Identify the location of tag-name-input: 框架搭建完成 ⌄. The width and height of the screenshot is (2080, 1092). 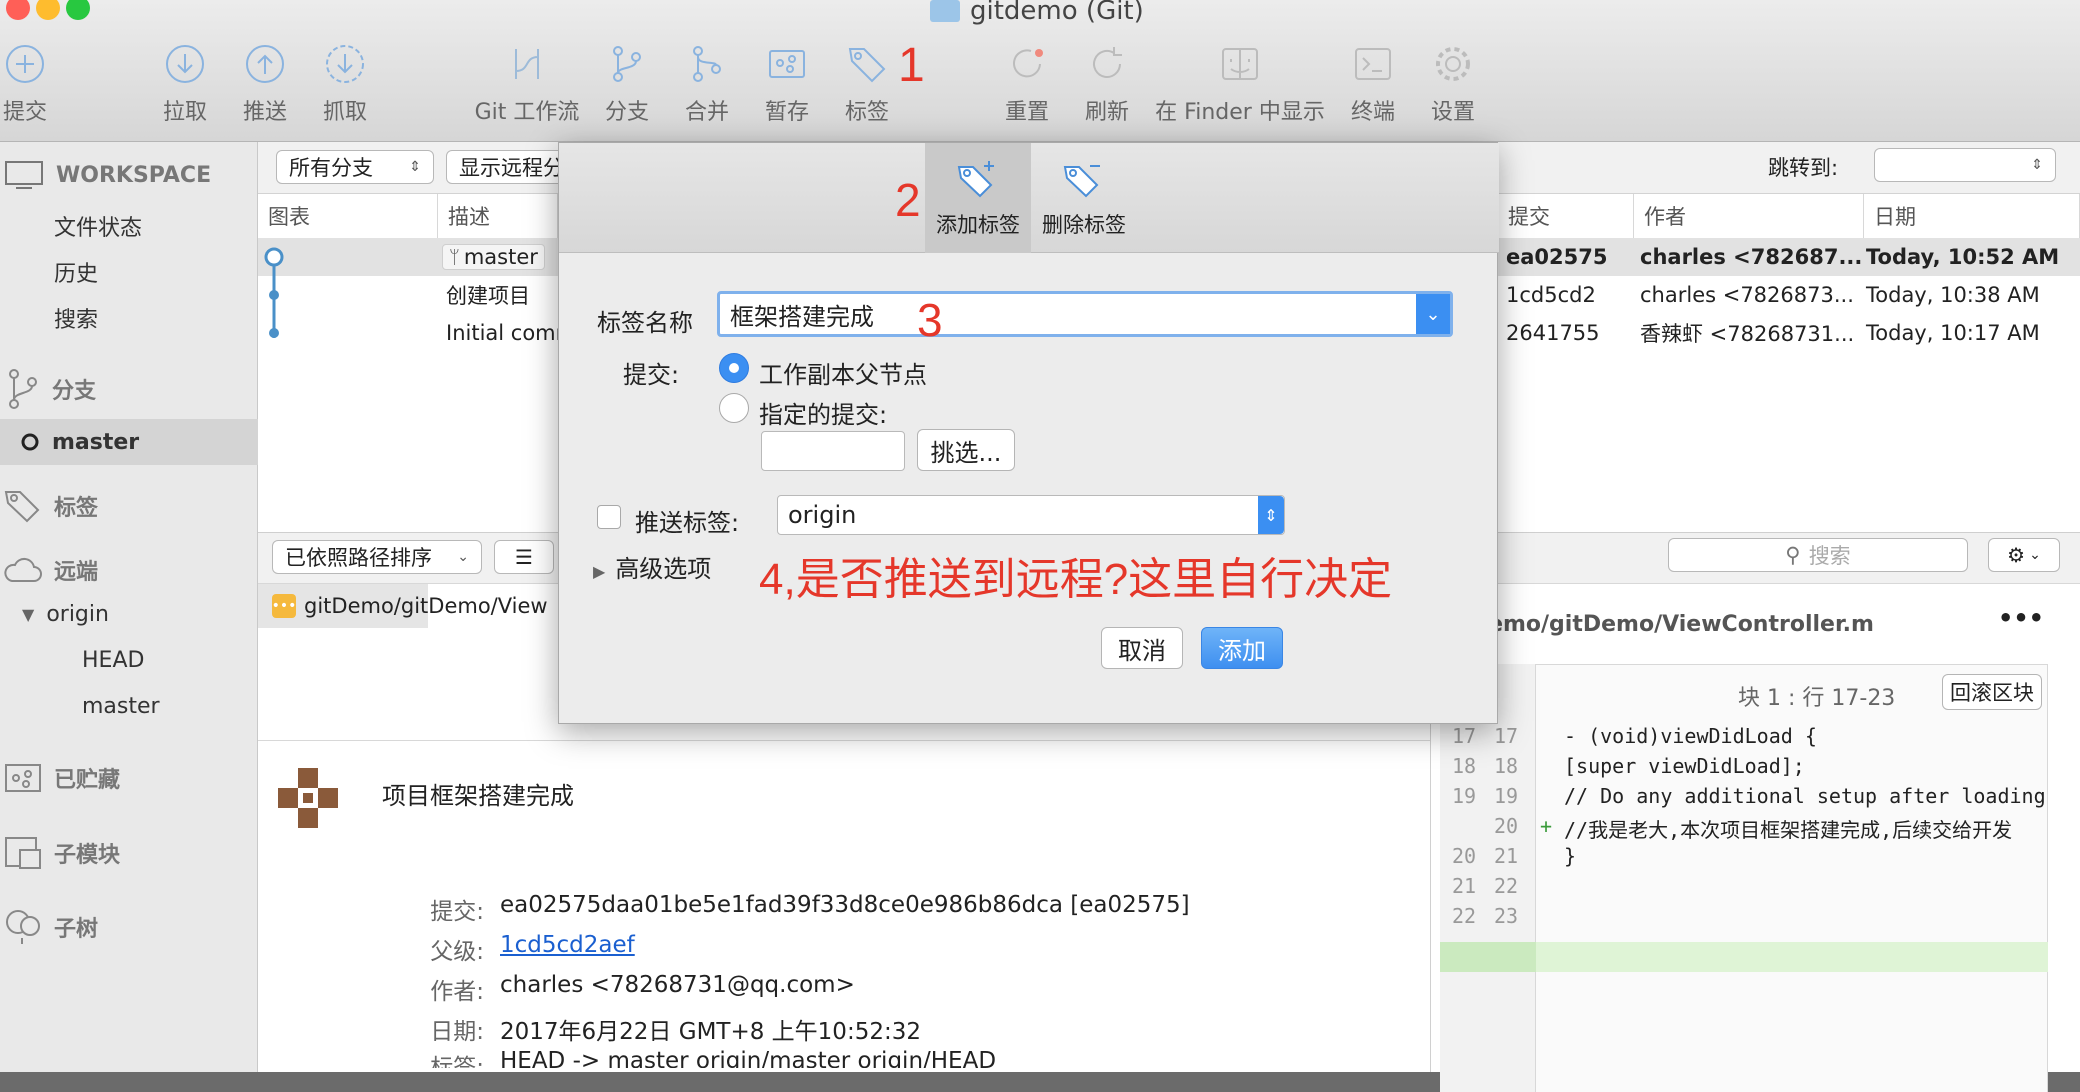
(1085, 314).